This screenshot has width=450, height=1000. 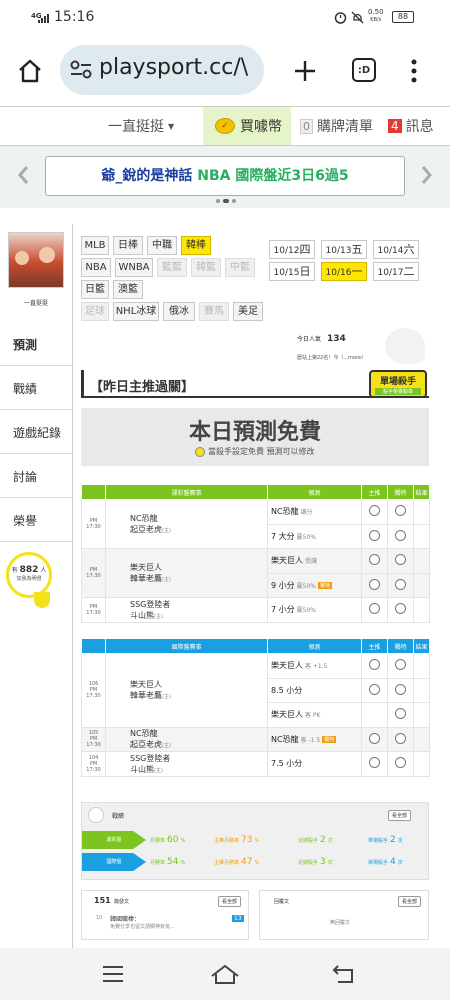 What do you see at coordinates (44, 17) in the screenshot?
I see `signal-icon` at bounding box center [44, 17].